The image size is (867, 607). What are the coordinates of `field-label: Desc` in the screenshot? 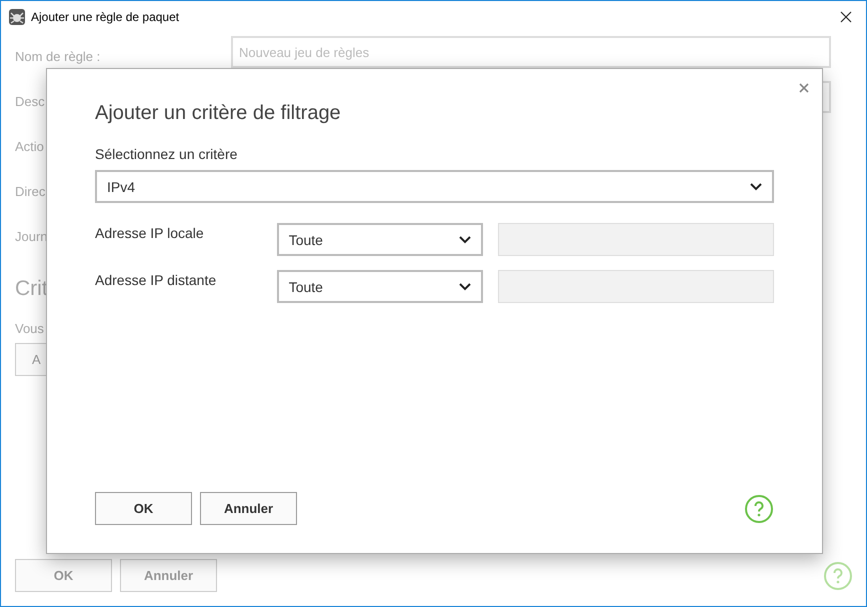 It's located at (30, 101).